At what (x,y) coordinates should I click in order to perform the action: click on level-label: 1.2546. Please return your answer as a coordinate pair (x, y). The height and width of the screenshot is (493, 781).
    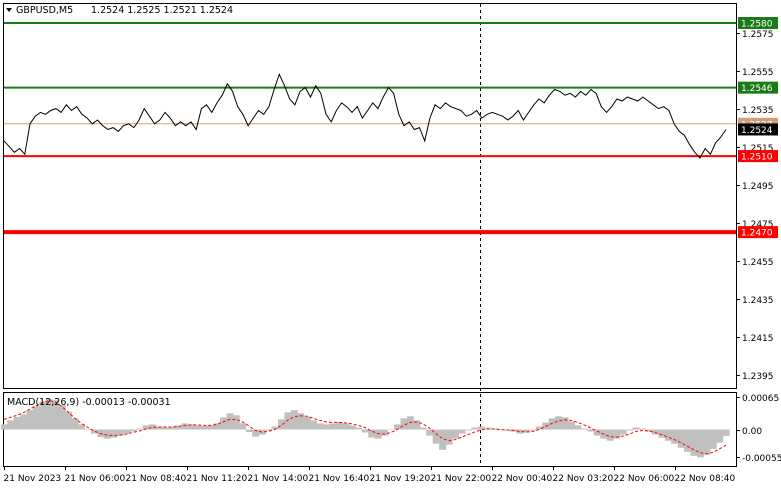
    Looking at the image, I should click on (757, 89).